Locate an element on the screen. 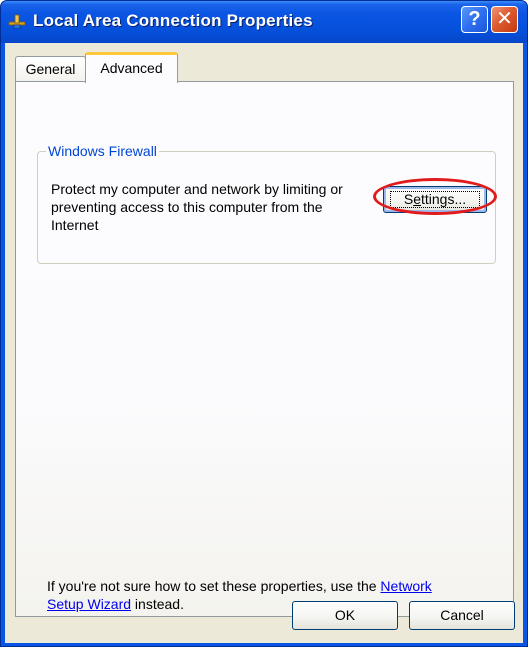 This screenshot has width=528, height=647. title-bar: Local Area Connection Properties ? ✕ is located at coordinates (264, 22).